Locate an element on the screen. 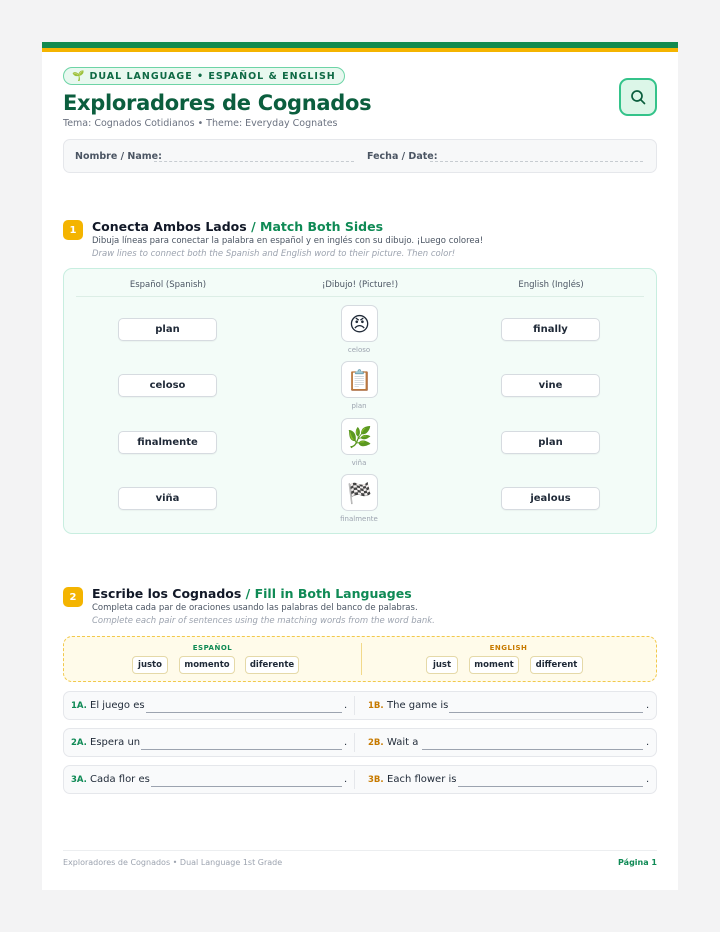  spanish-word-4: viña is located at coordinates (167, 498).